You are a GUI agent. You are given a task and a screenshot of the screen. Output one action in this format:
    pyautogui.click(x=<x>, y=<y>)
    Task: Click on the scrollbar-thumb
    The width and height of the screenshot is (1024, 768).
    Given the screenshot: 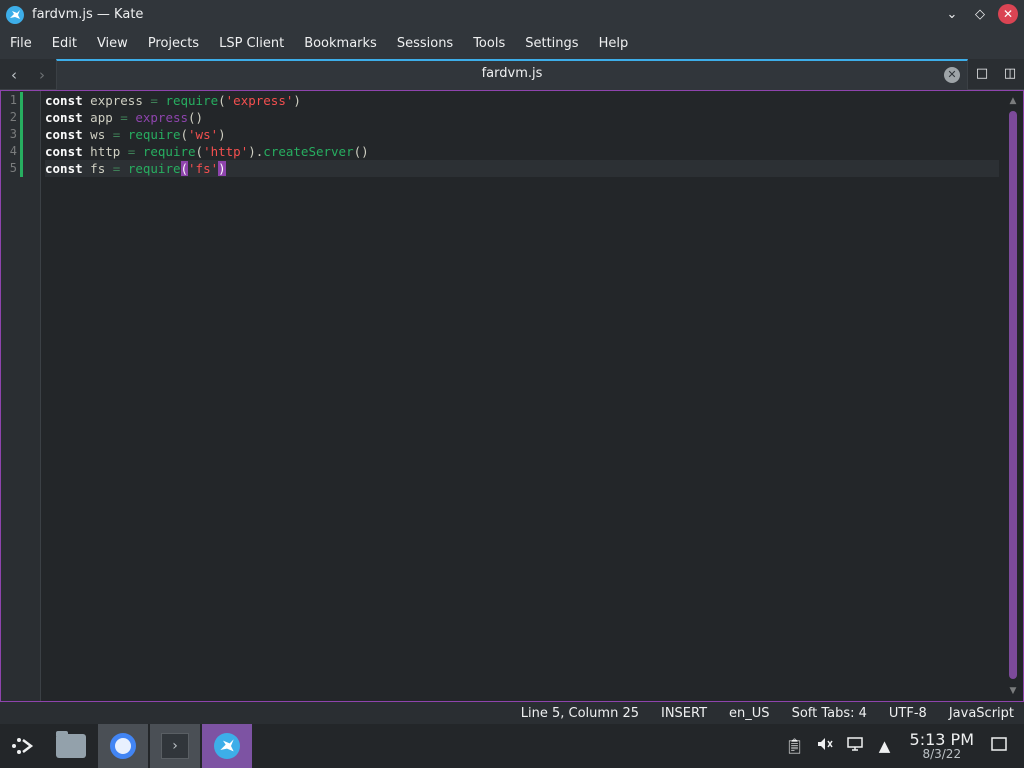 What is the action you would take?
    pyautogui.click(x=1013, y=395)
    